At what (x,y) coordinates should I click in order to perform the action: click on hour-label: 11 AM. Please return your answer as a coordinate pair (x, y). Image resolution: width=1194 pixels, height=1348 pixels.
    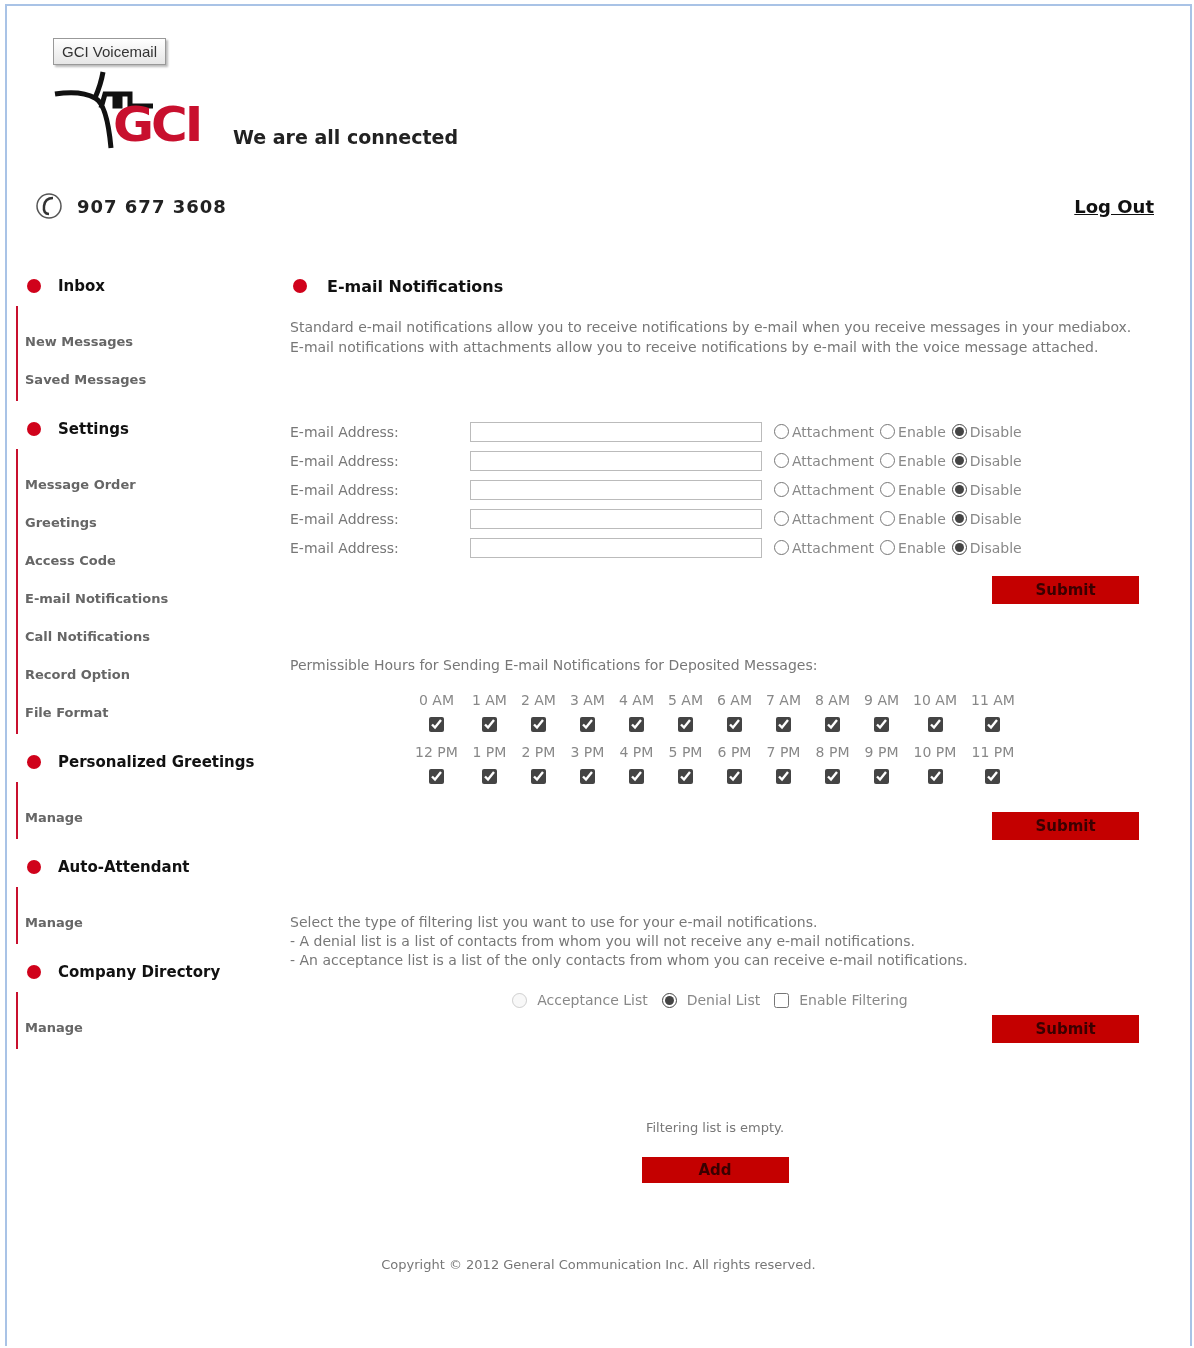
    Looking at the image, I should click on (992, 700).